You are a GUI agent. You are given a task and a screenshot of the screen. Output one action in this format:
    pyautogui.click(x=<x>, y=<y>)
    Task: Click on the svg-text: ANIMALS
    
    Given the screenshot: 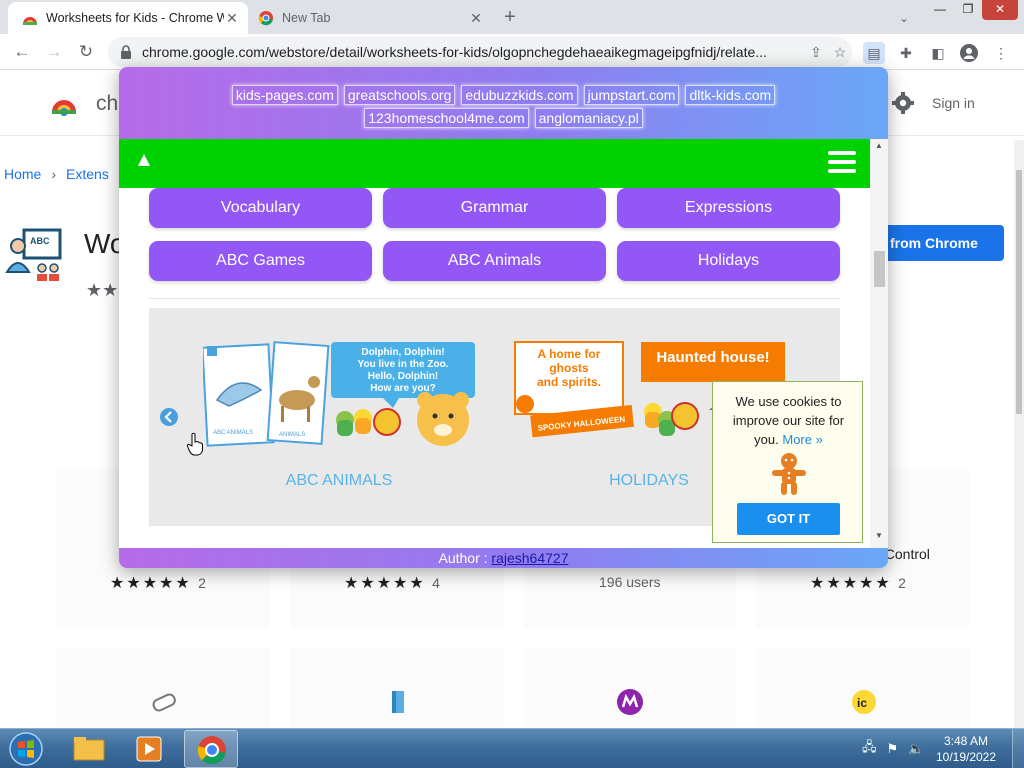 What is the action you would take?
    pyautogui.click(x=292, y=435)
    